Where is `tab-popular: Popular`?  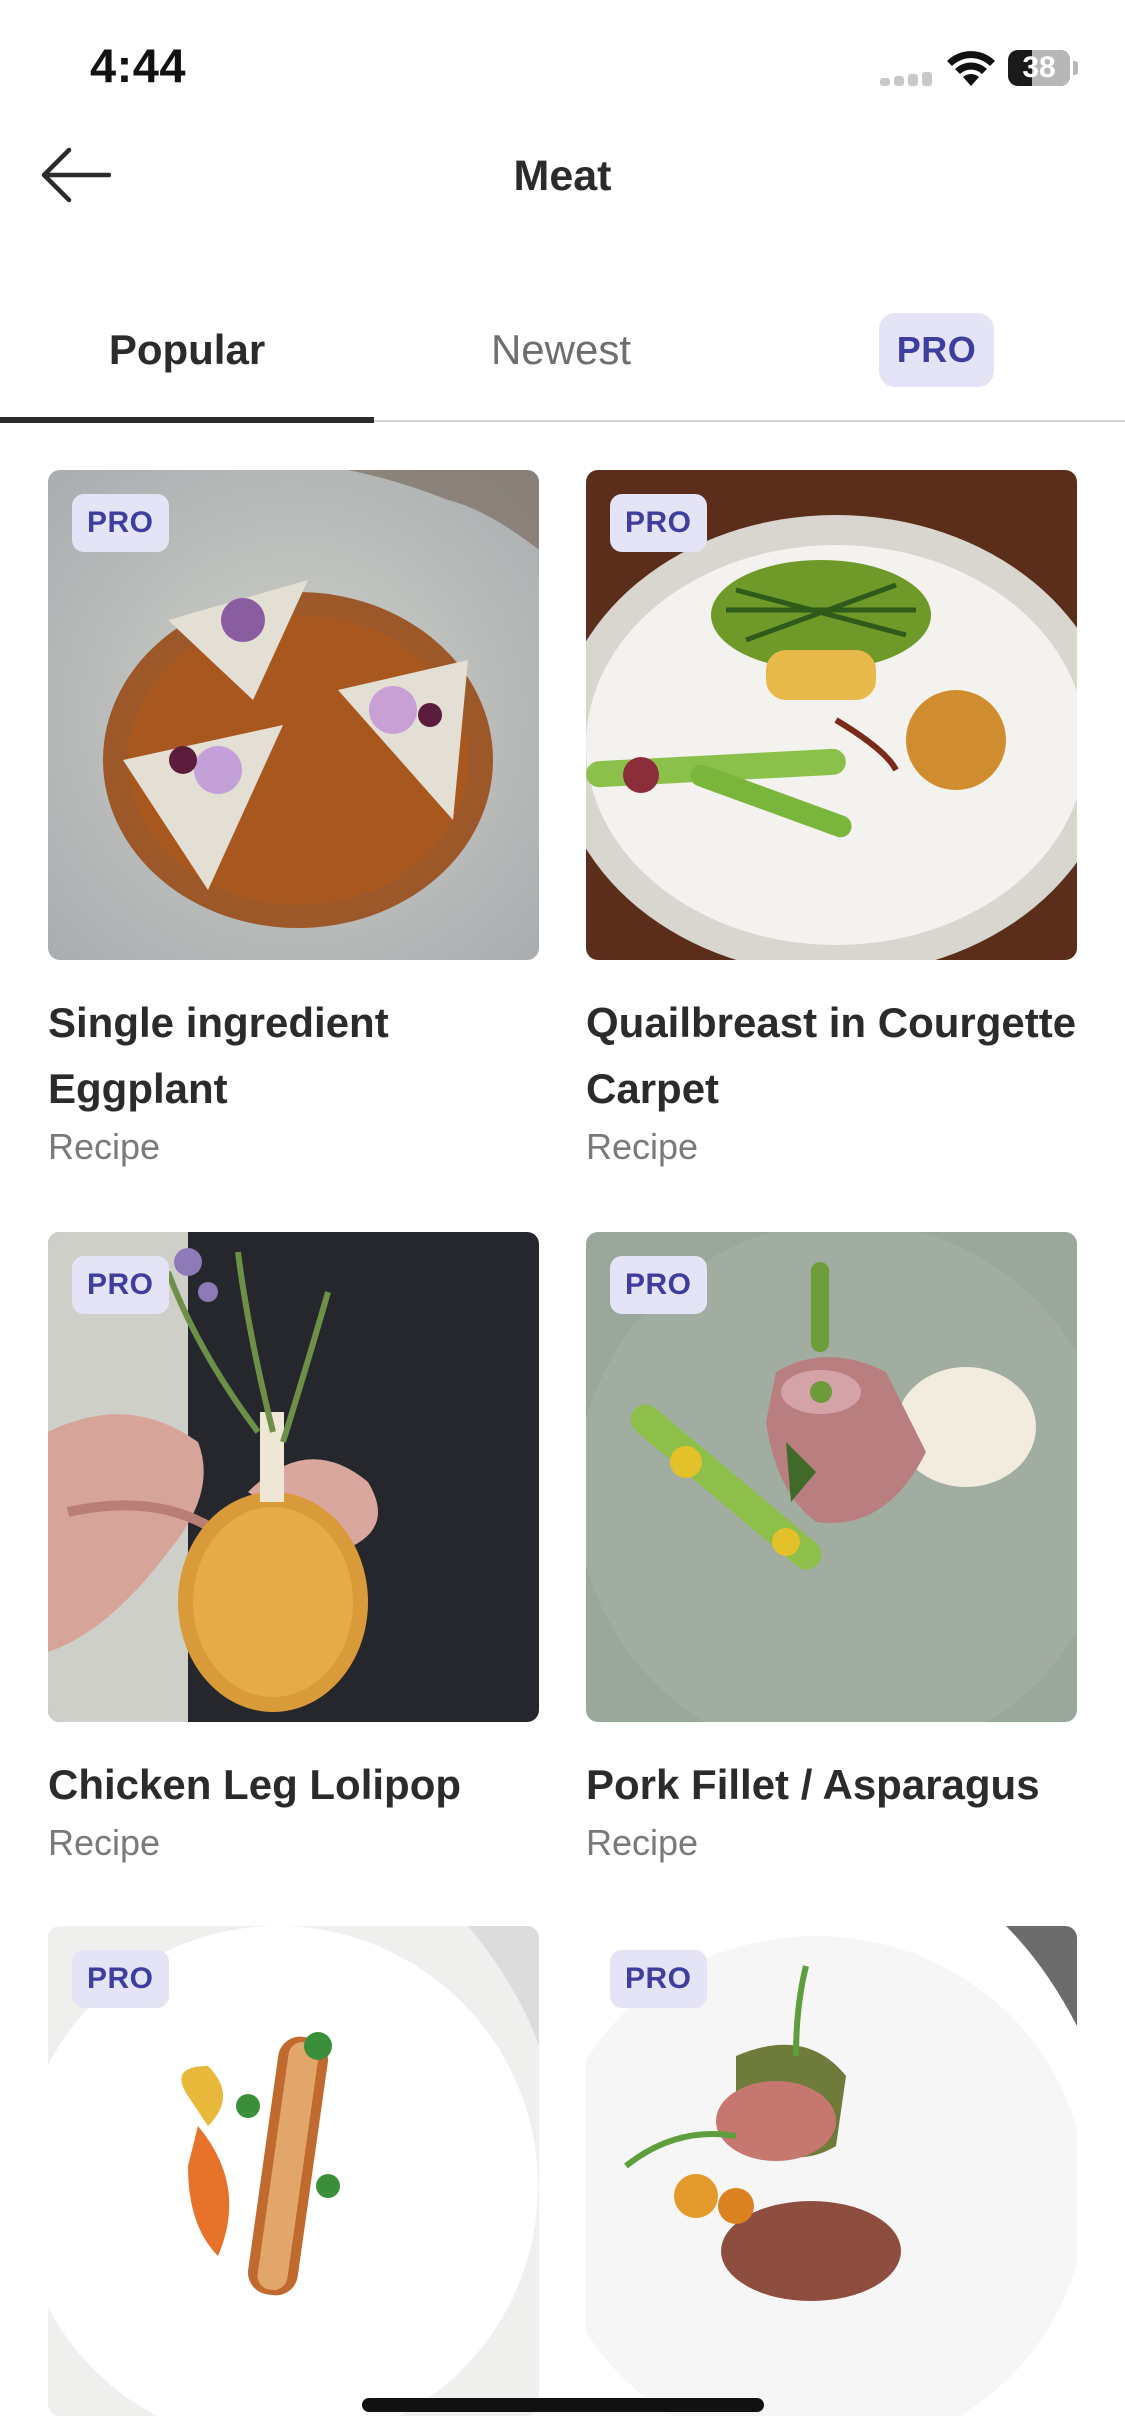
tab-popular: Popular is located at coordinates (187, 350).